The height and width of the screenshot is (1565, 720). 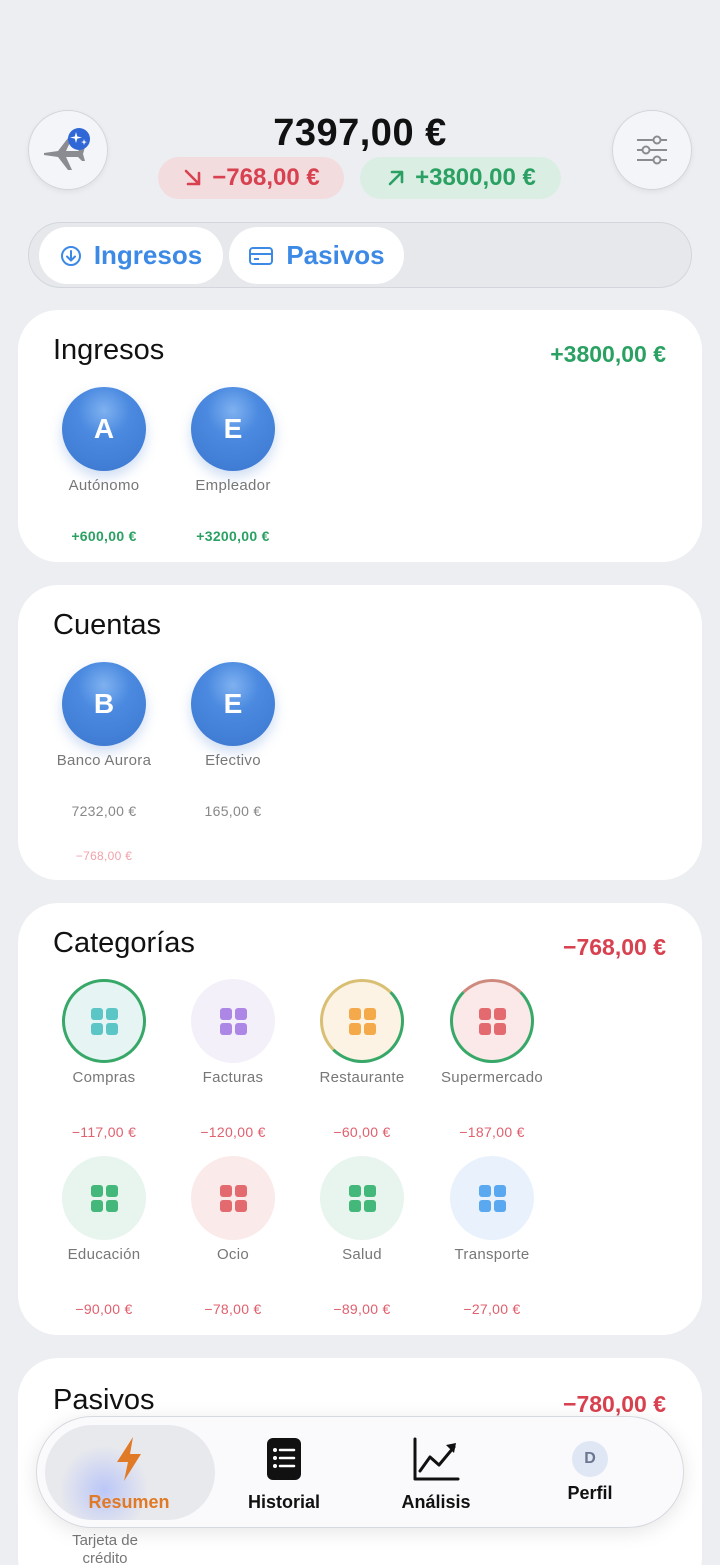 I want to click on pasivos-title: Pasivos, so click(x=104, y=1400).